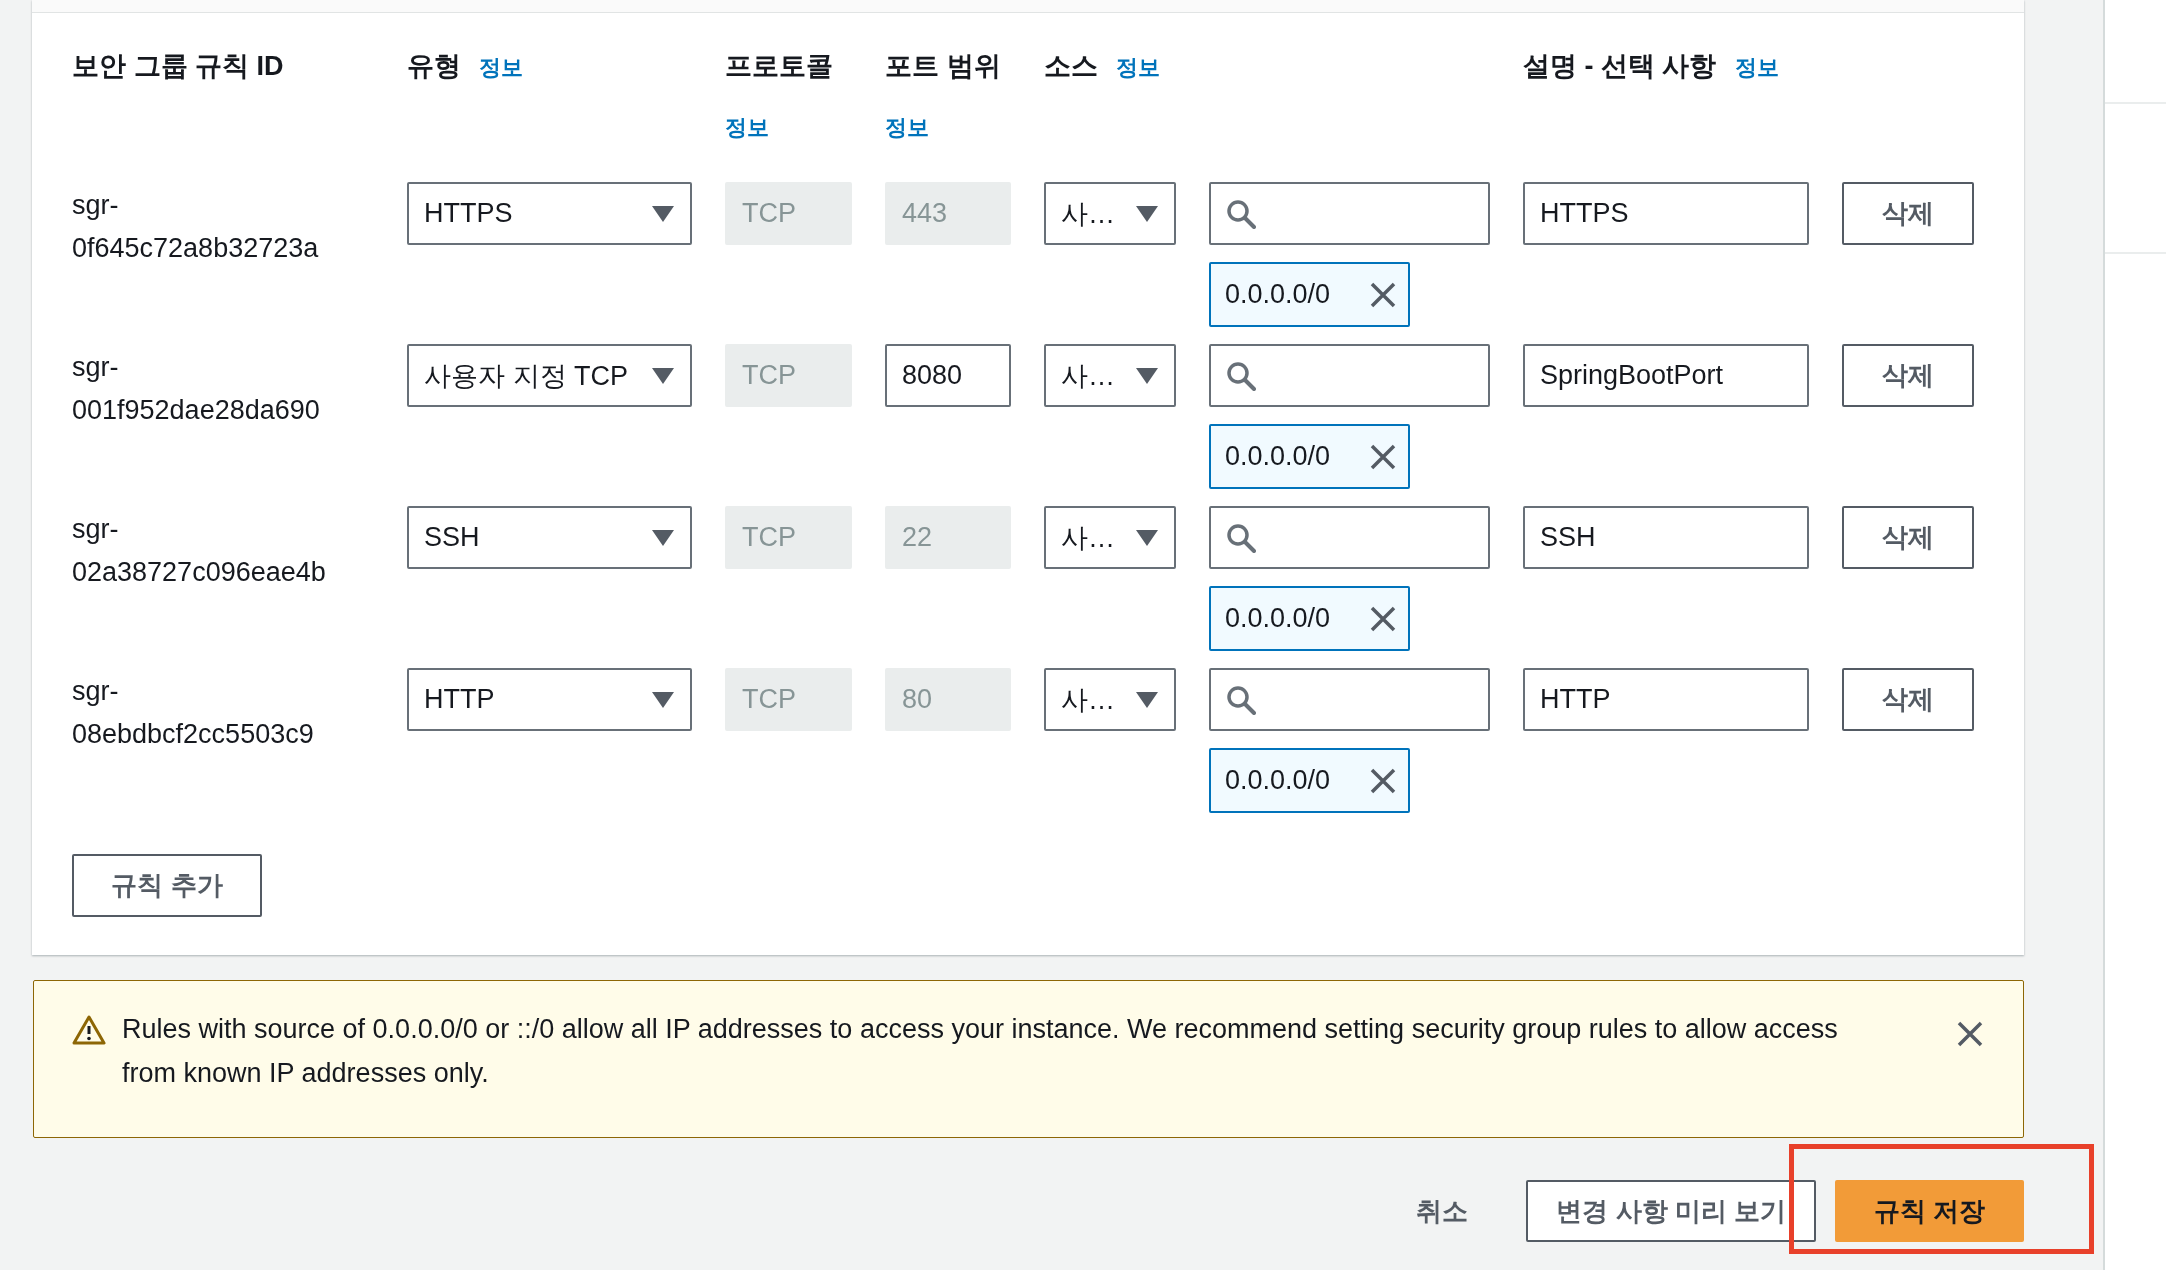  What do you see at coordinates (549, 213) in the screenshot?
I see `type-select: HTTPS` at bounding box center [549, 213].